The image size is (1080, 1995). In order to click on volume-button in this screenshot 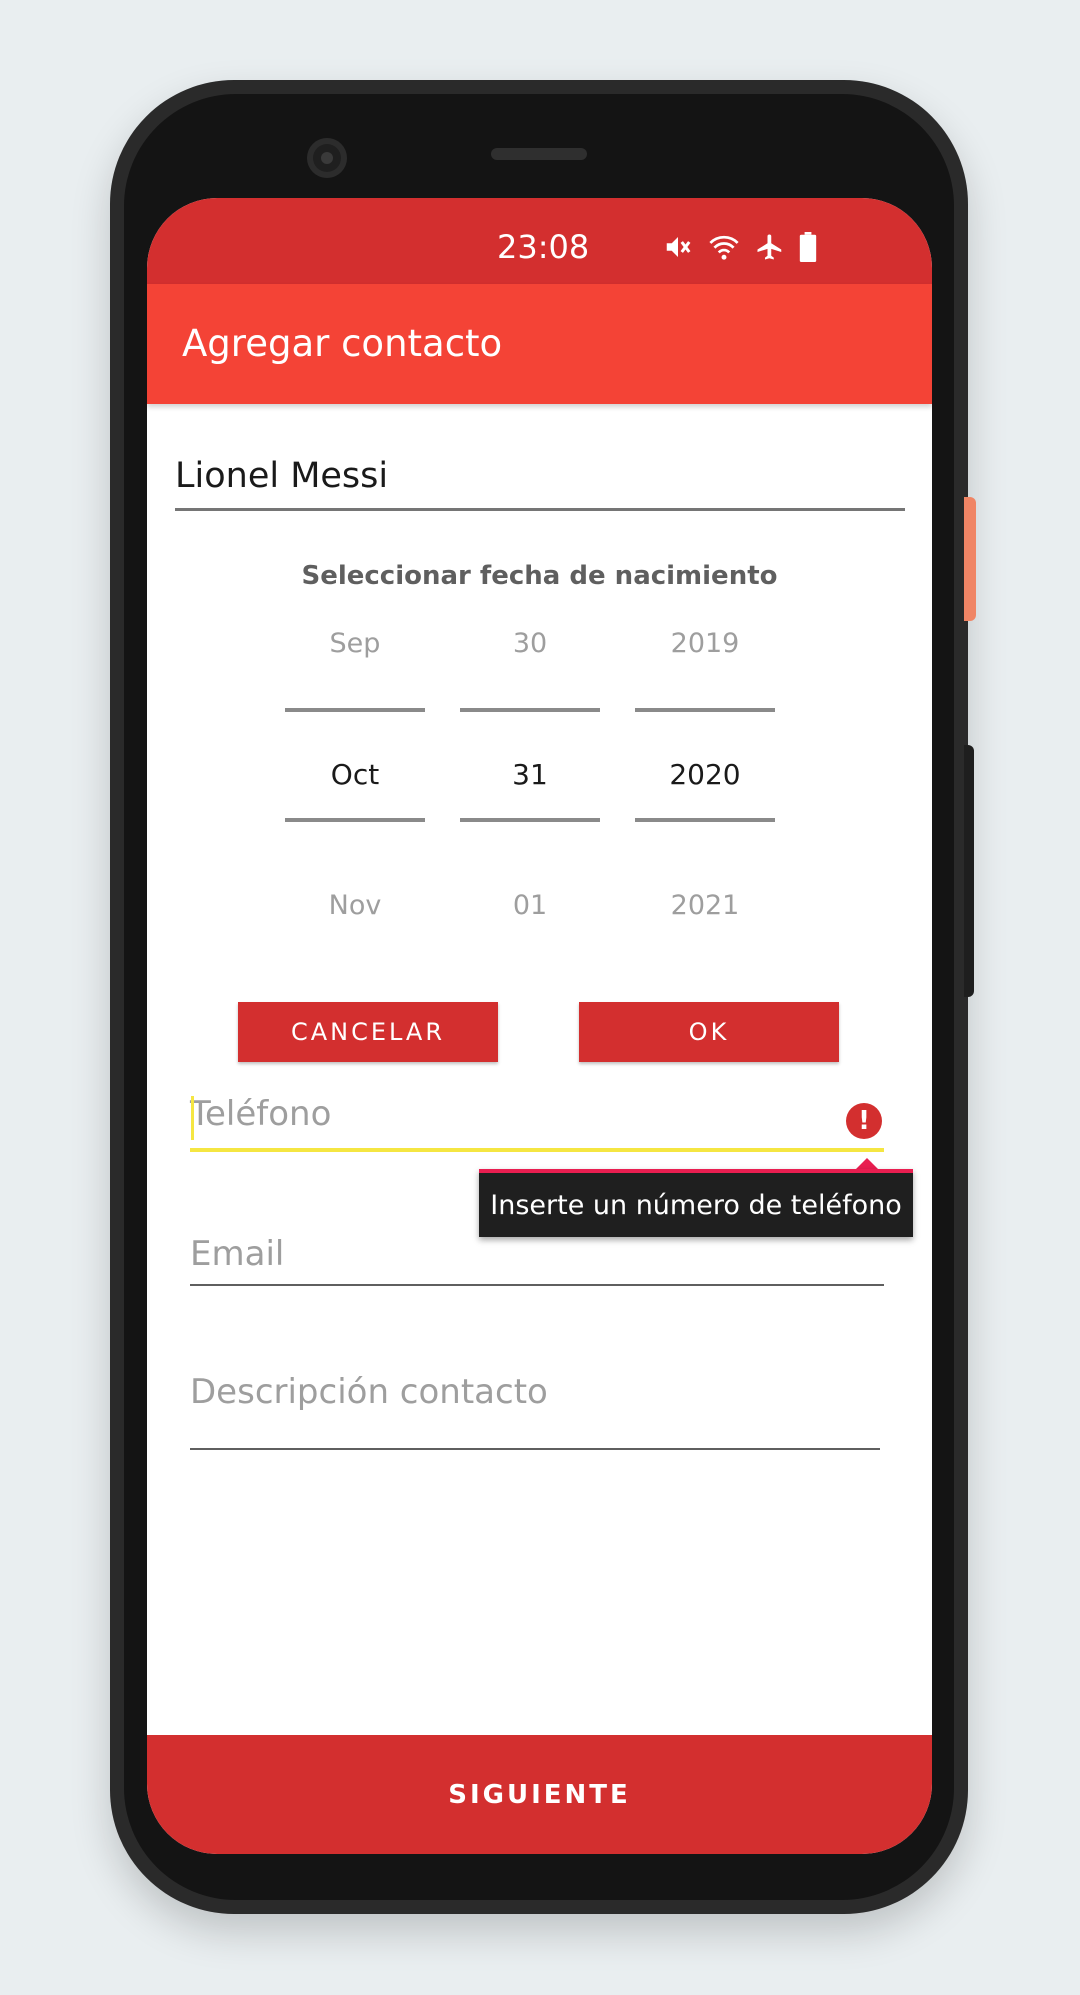, I will do `click(969, 871)`.